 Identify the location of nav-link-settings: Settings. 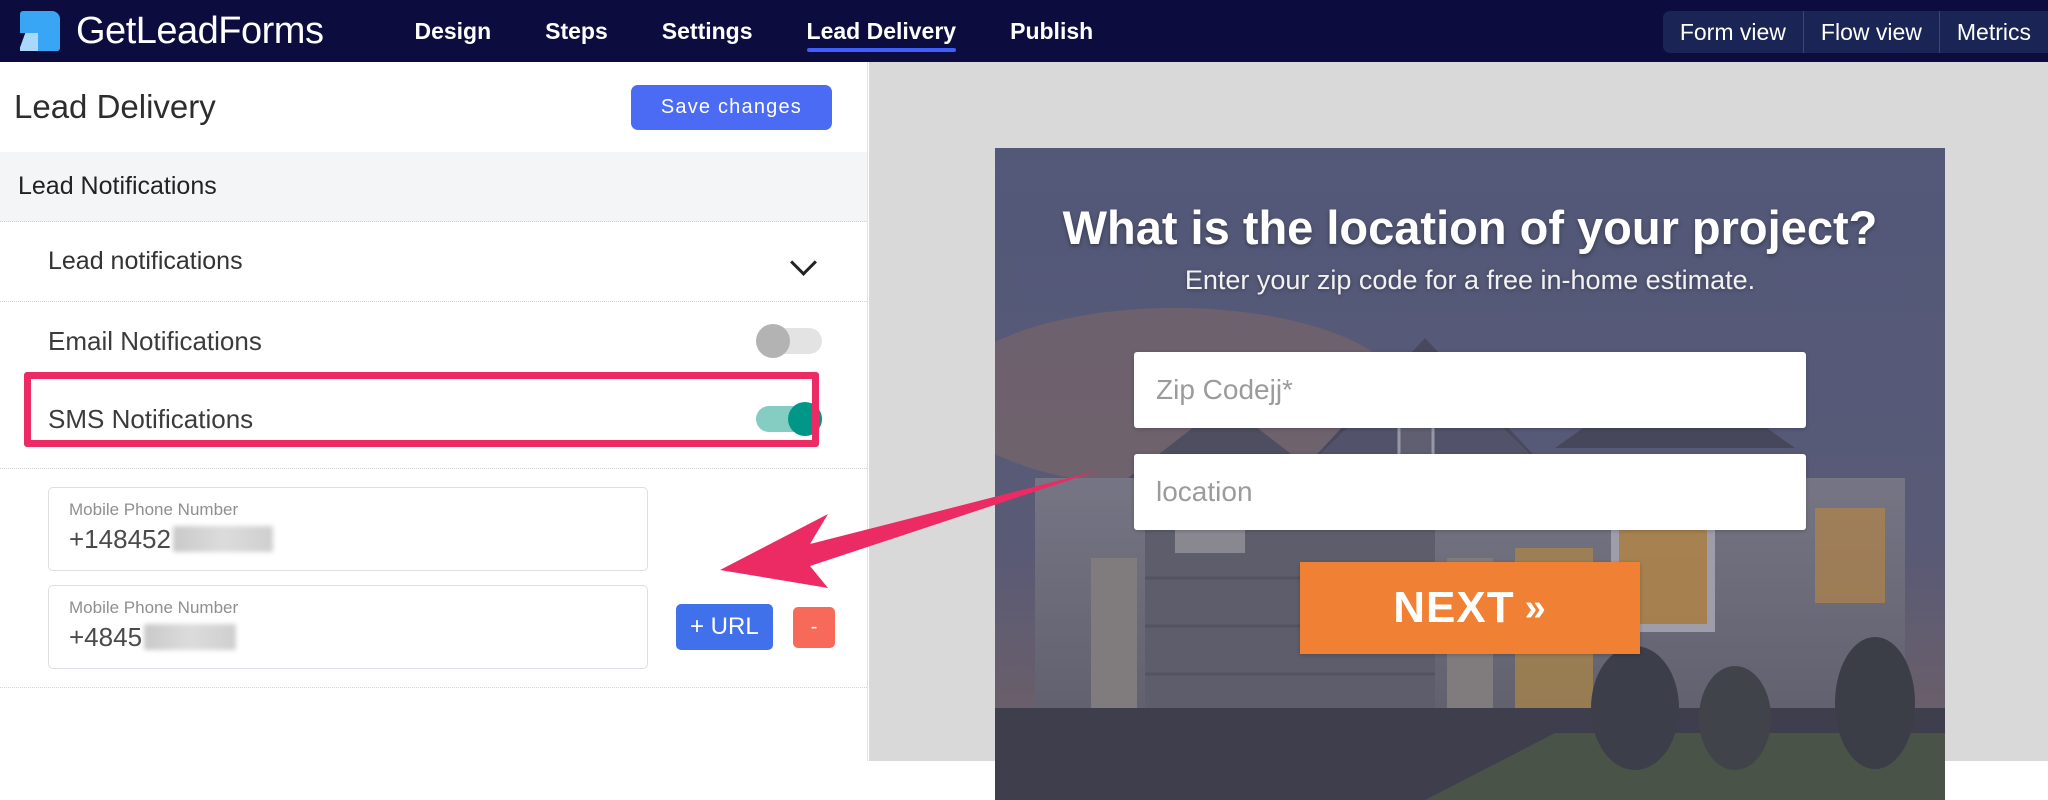
(707, 31).